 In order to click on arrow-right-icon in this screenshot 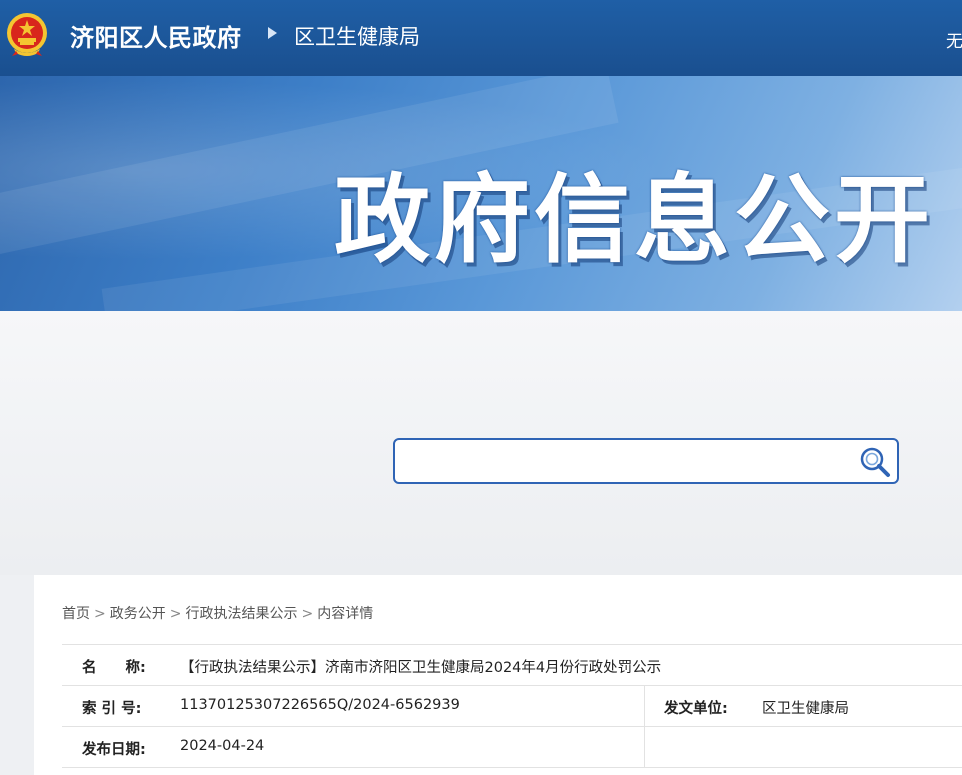, I will do `click(272, 33)`.